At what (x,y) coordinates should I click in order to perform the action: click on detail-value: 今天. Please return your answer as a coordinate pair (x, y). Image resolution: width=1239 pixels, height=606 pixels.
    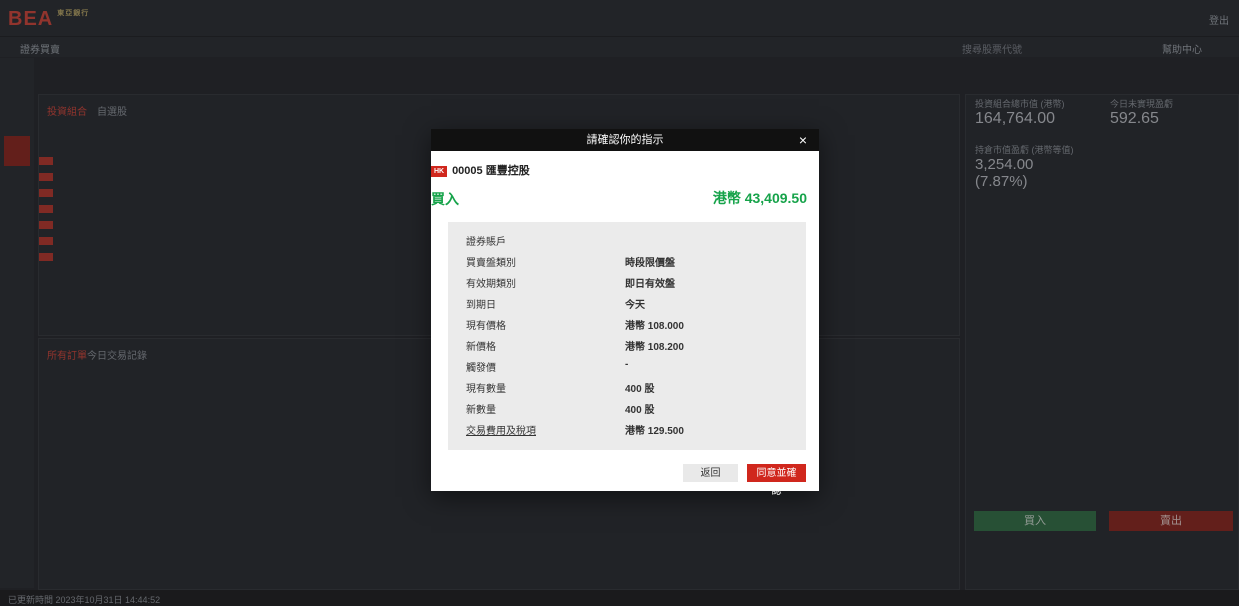
    Looking at the image, I should click on (635, 305).